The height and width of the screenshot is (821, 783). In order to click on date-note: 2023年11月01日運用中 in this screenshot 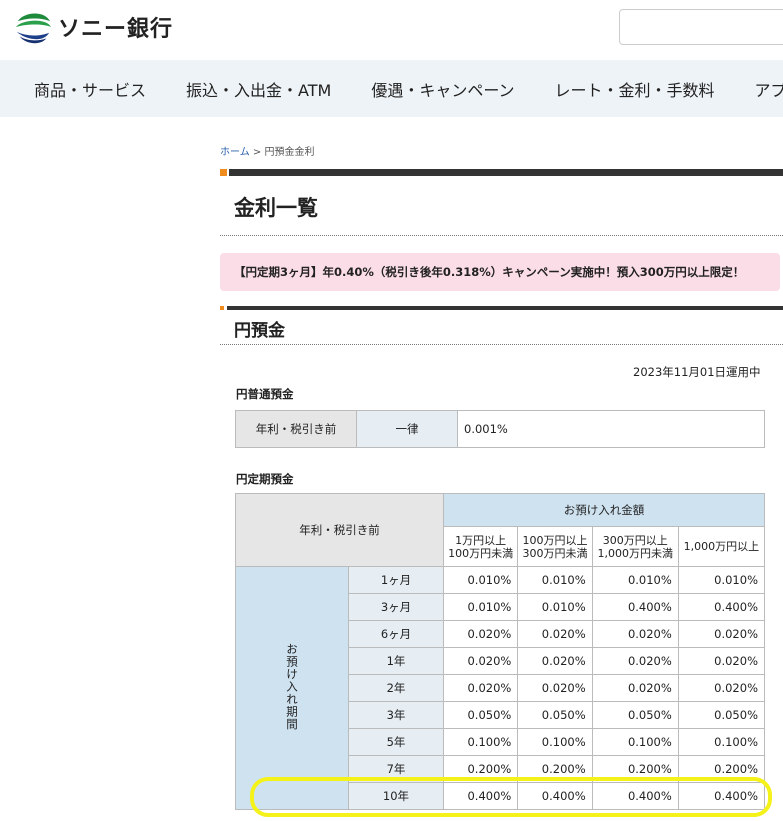, I will do `click(697, 372)`.